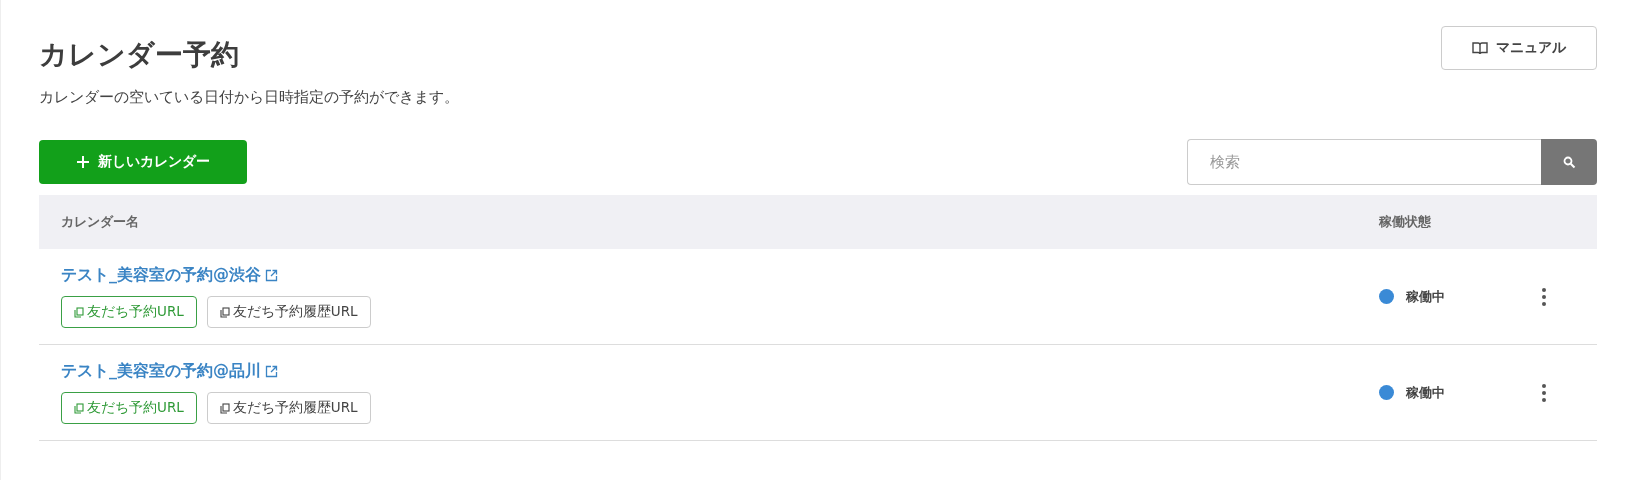 This screenshot has height=480, width=1640. I want to click on calendar-link: テスト_美容室の予約@品川, so click(161, 371).